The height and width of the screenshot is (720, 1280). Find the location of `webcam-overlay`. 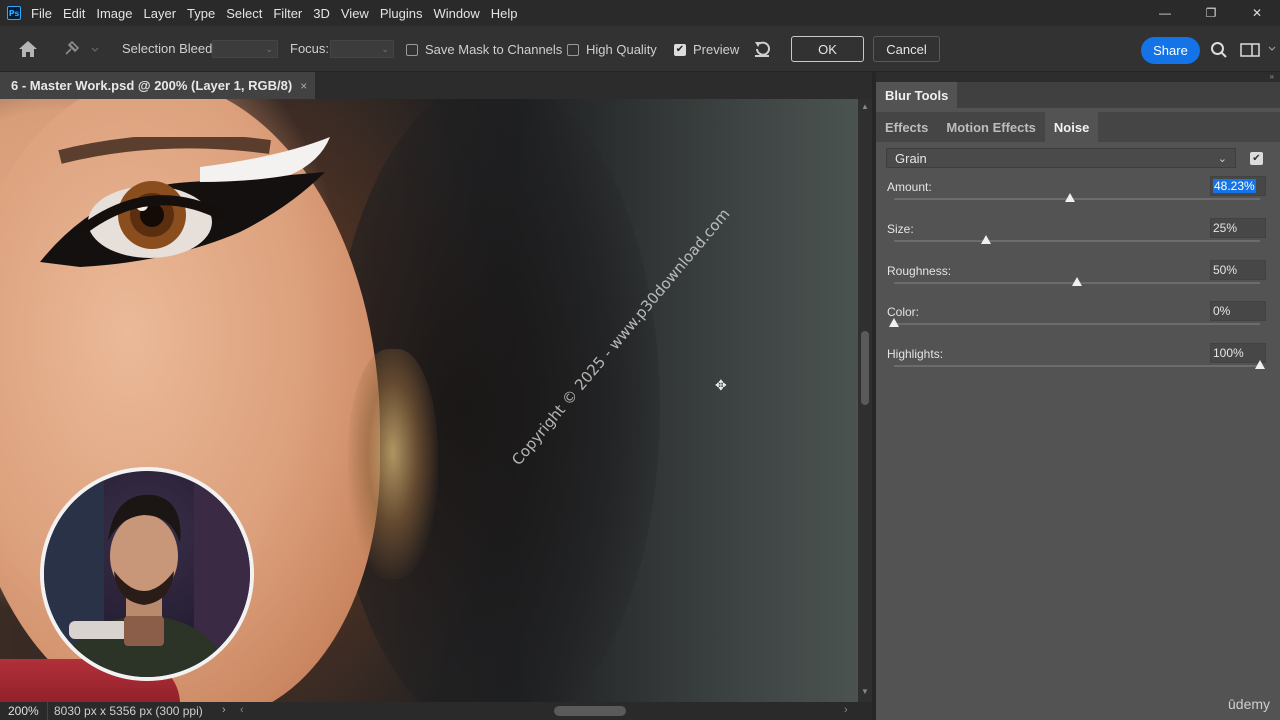

webcam-overlay is located at coordinates (147, 574).